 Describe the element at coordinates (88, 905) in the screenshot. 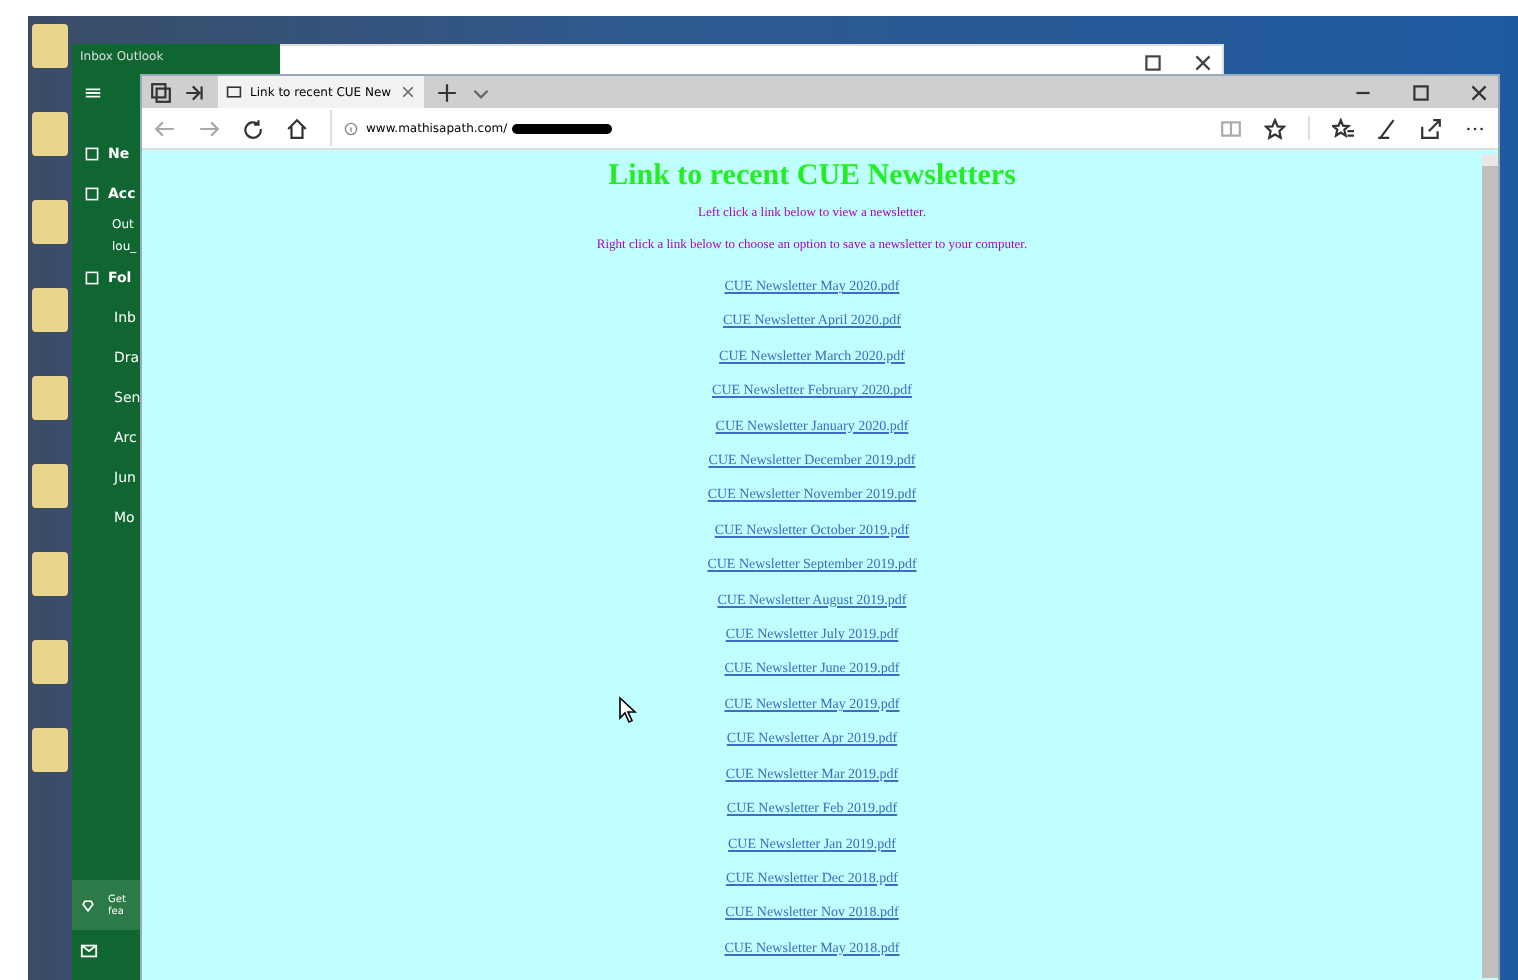

I see `diamond-icon` at that location.